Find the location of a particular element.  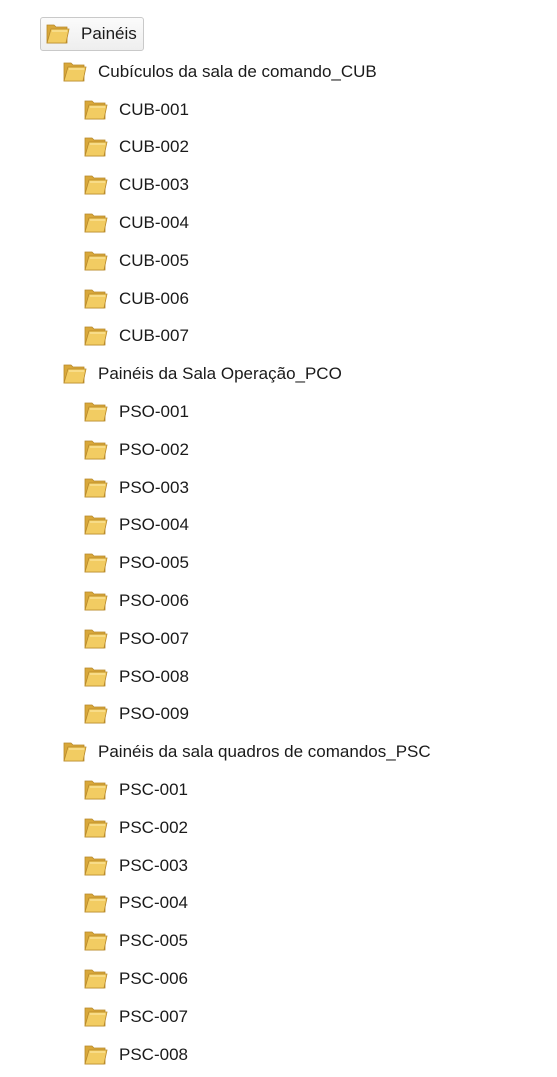

tree-item-folder: CUB-007 is located at coordinates (136, 336).